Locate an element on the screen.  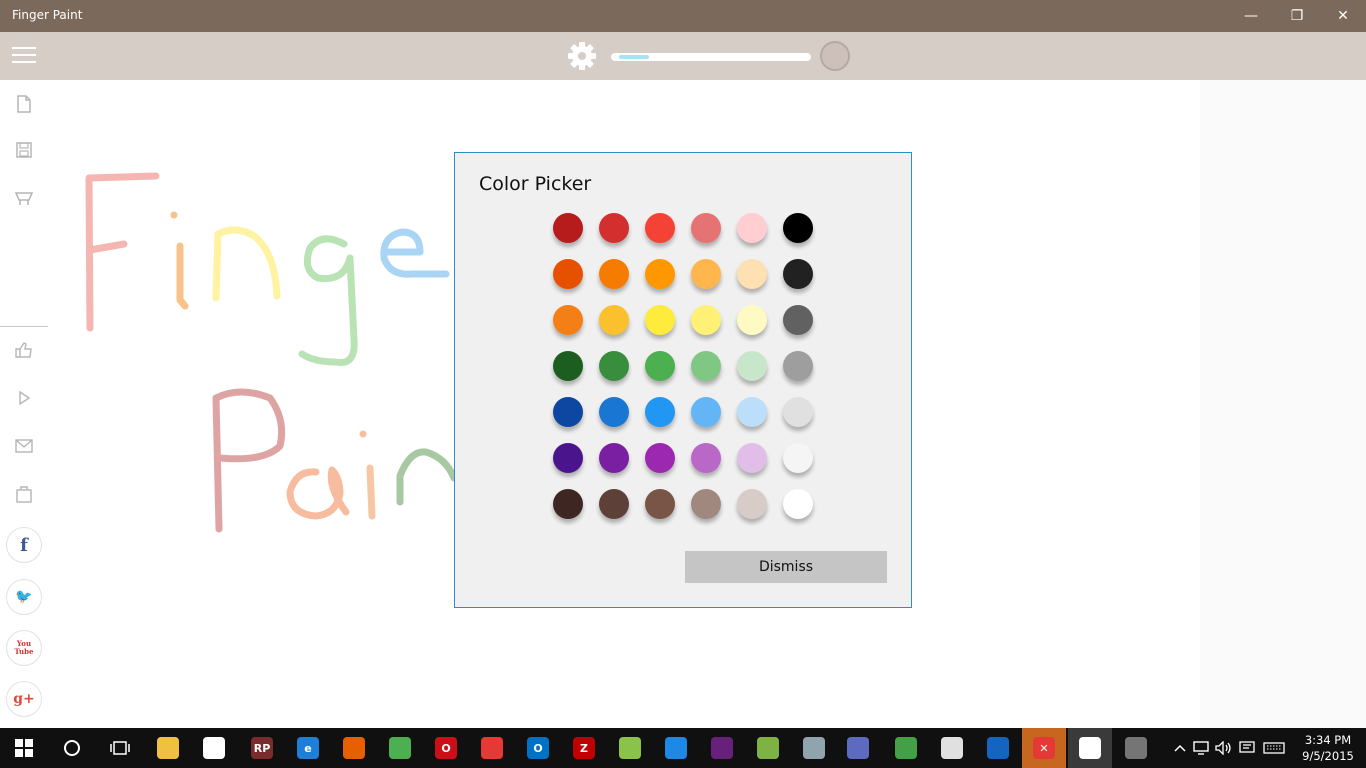
play-icon is located at coordinates (24, 398).